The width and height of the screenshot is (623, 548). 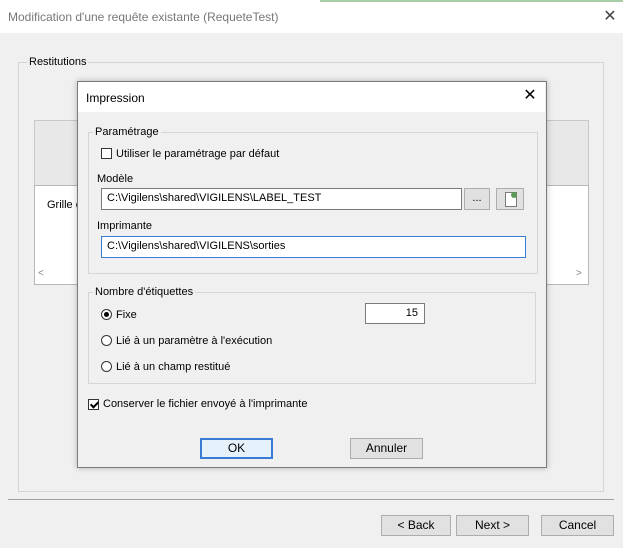 I want to click on count-input: 15, so click(x=395, y=313).